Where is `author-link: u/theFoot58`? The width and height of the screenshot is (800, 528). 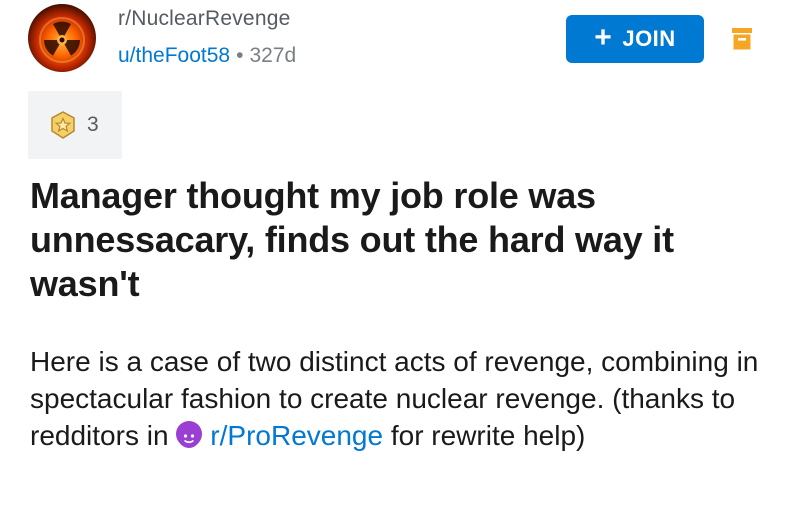
author-link: u/theFoot58 is located at coordinates (174, 55).